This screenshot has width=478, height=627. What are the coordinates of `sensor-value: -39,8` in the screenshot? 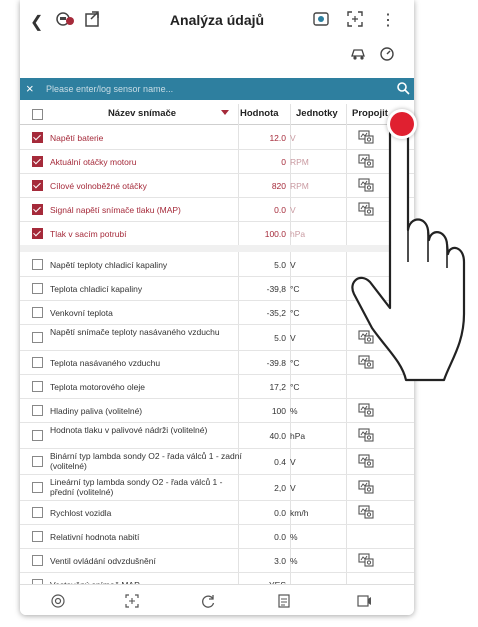 It's located at (276, 288).